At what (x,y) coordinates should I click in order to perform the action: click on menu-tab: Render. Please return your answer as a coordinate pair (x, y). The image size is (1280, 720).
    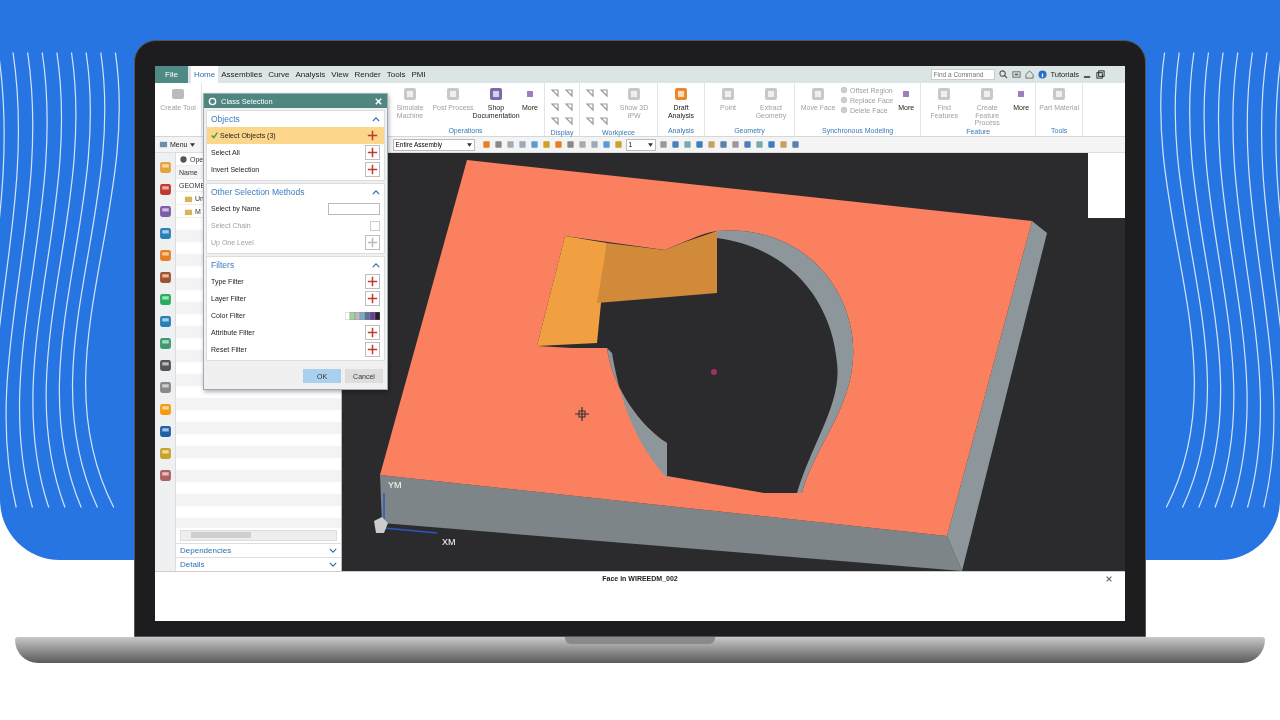
    Looking at the image, I should click on (367, 74).